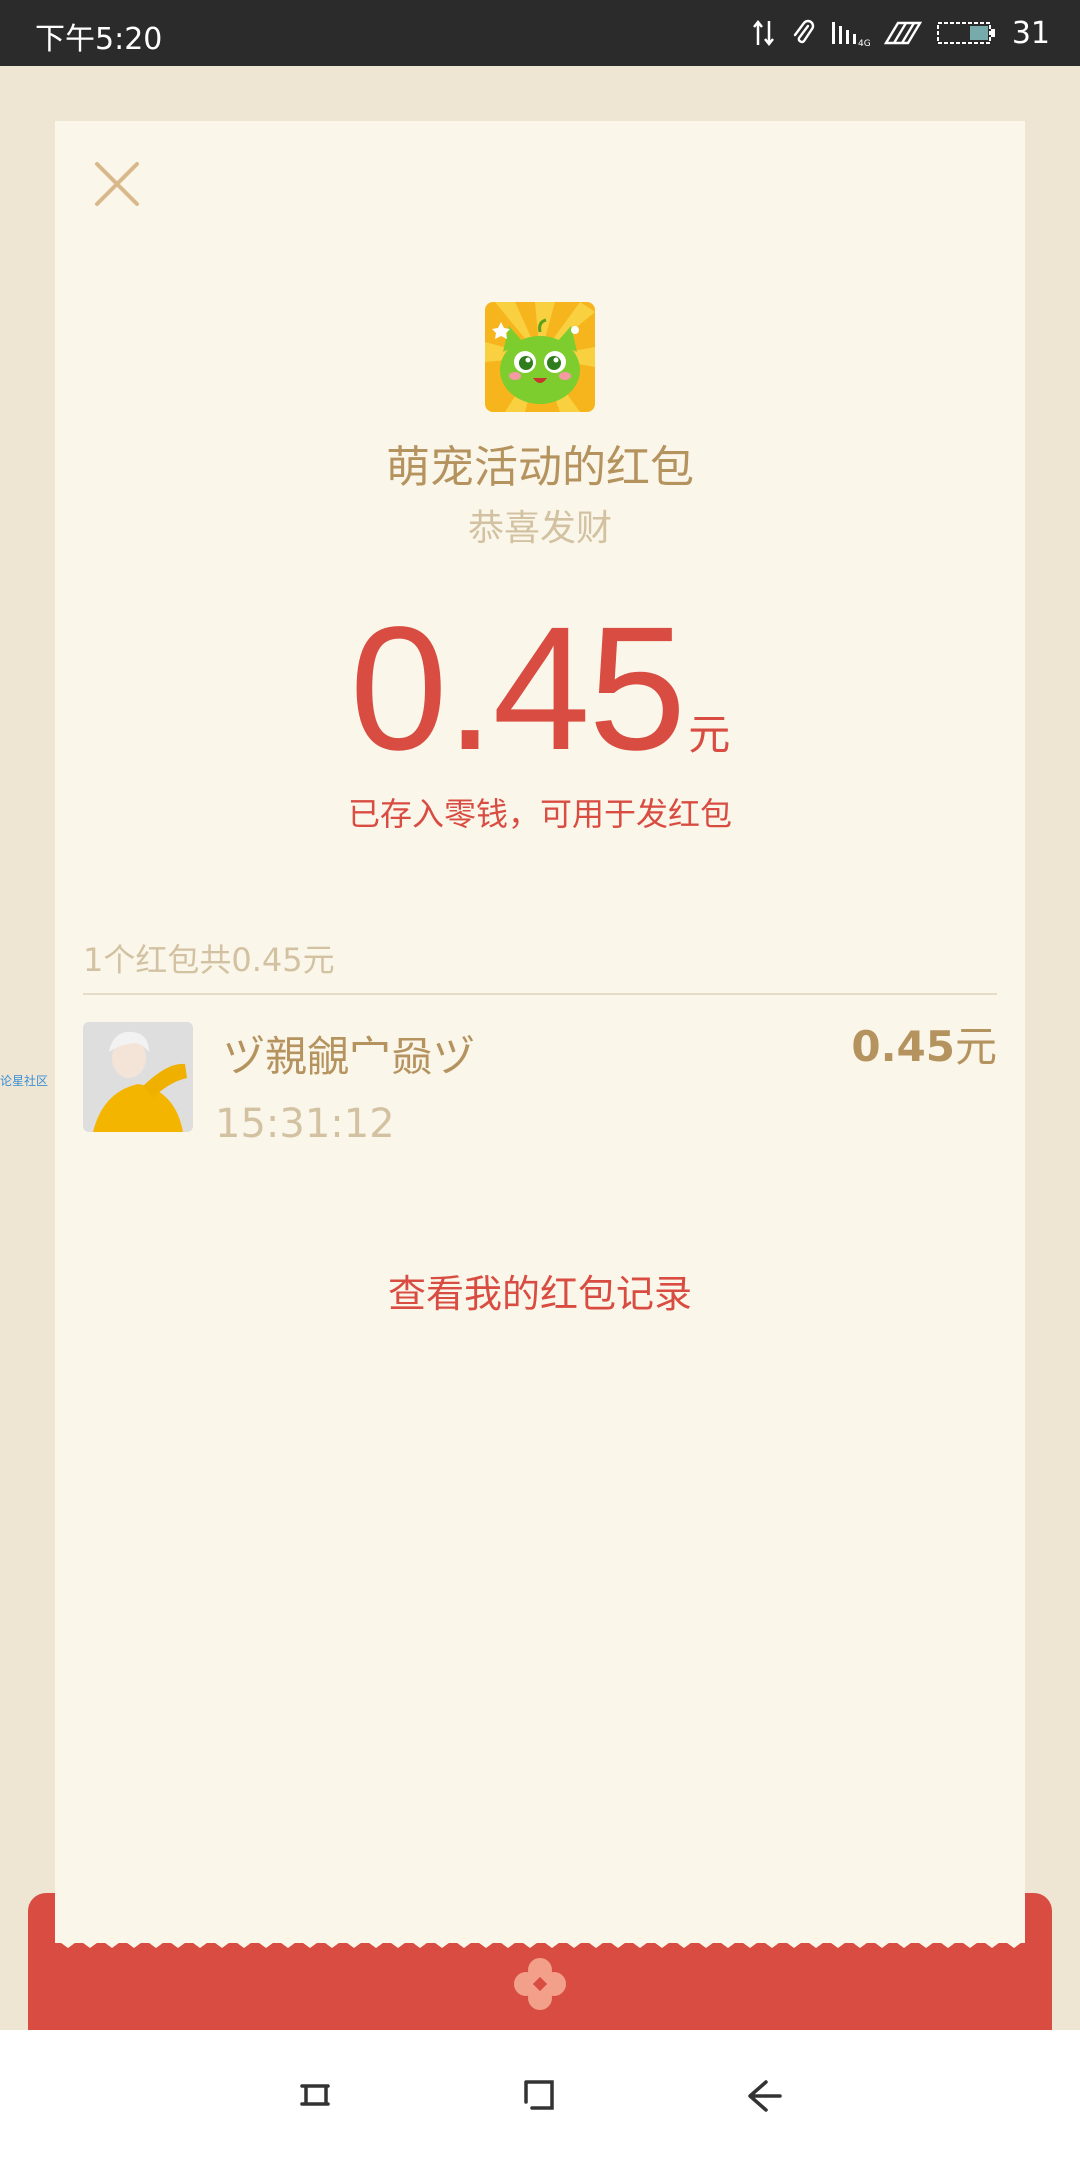  I want to click on amount-display: 0.45元, so click(540, 689).